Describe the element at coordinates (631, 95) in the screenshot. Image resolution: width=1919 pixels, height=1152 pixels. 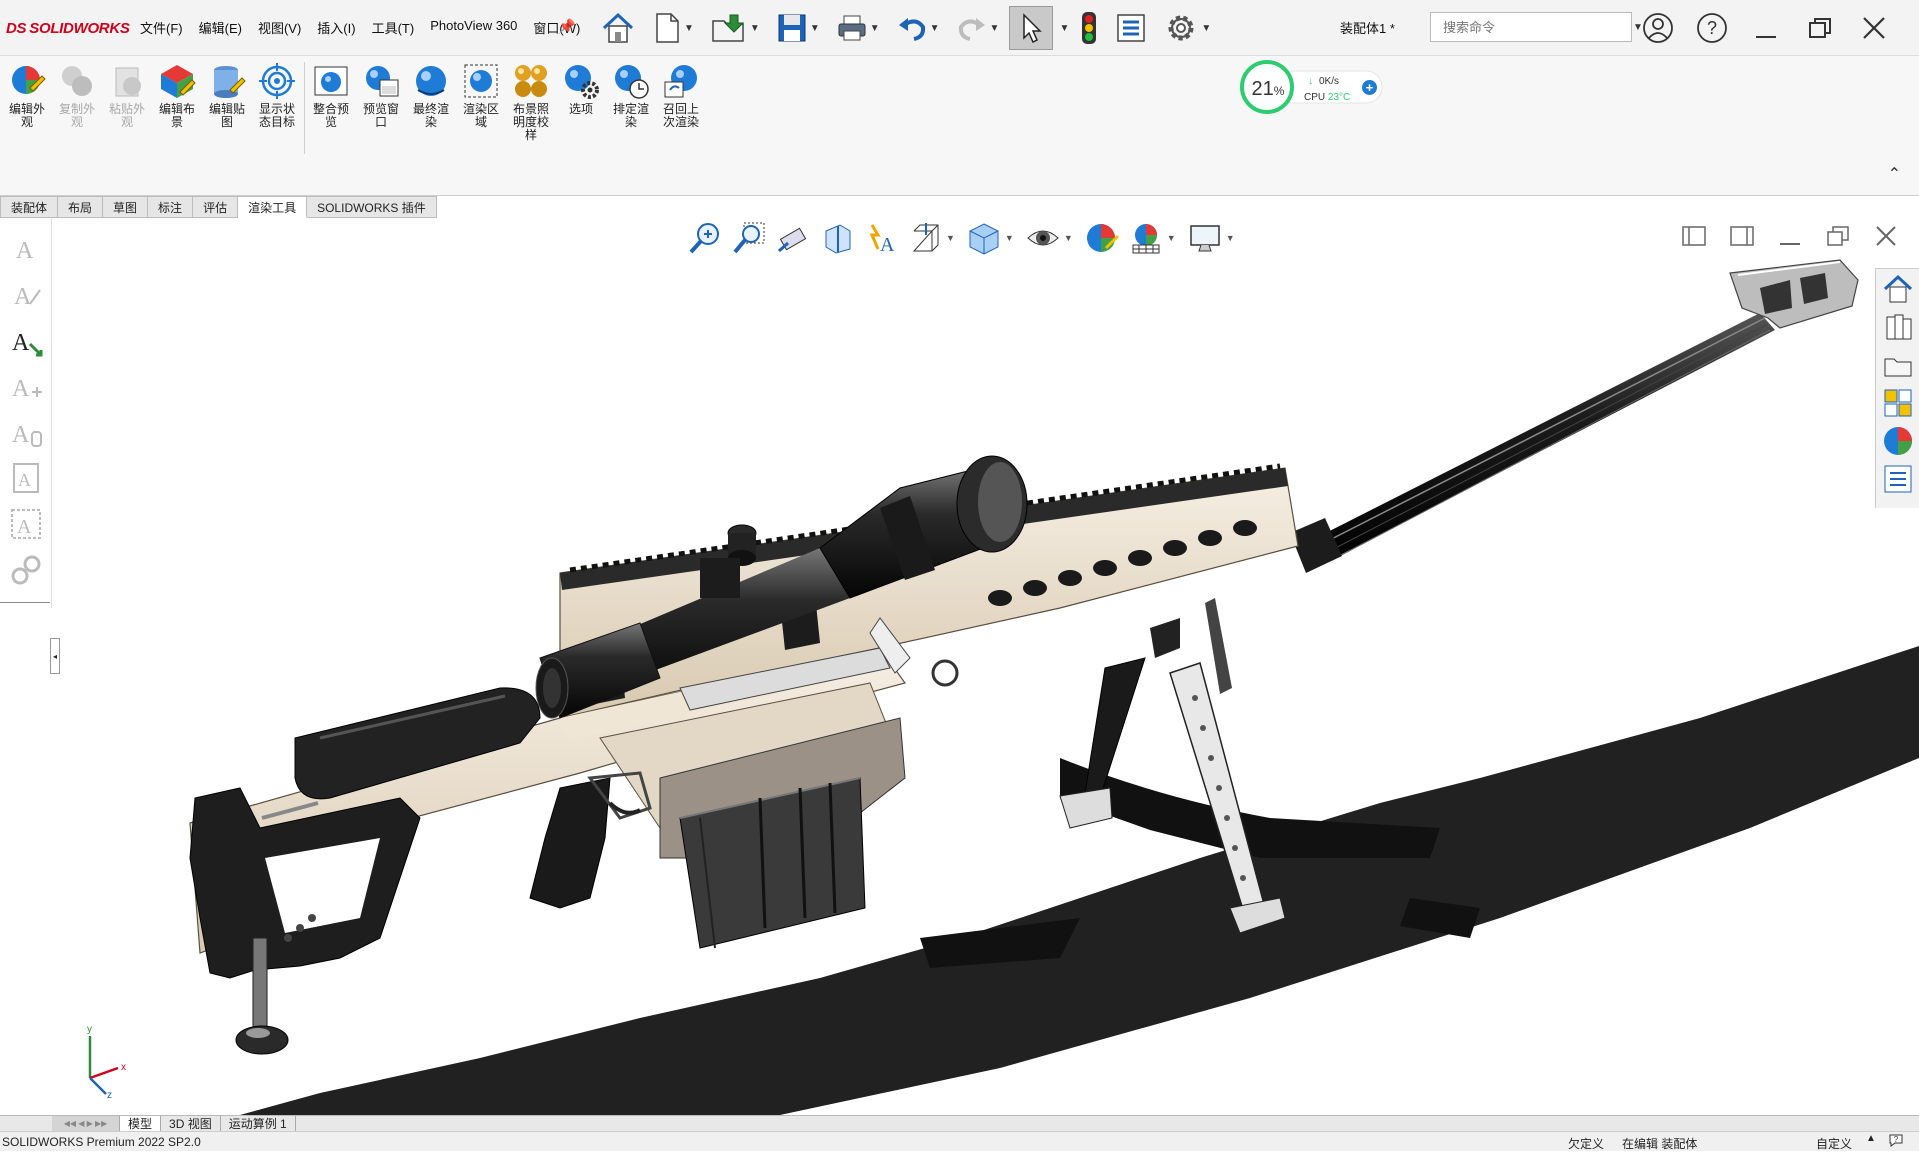
I see `schedule-render-button: 排定渲染` at that location.